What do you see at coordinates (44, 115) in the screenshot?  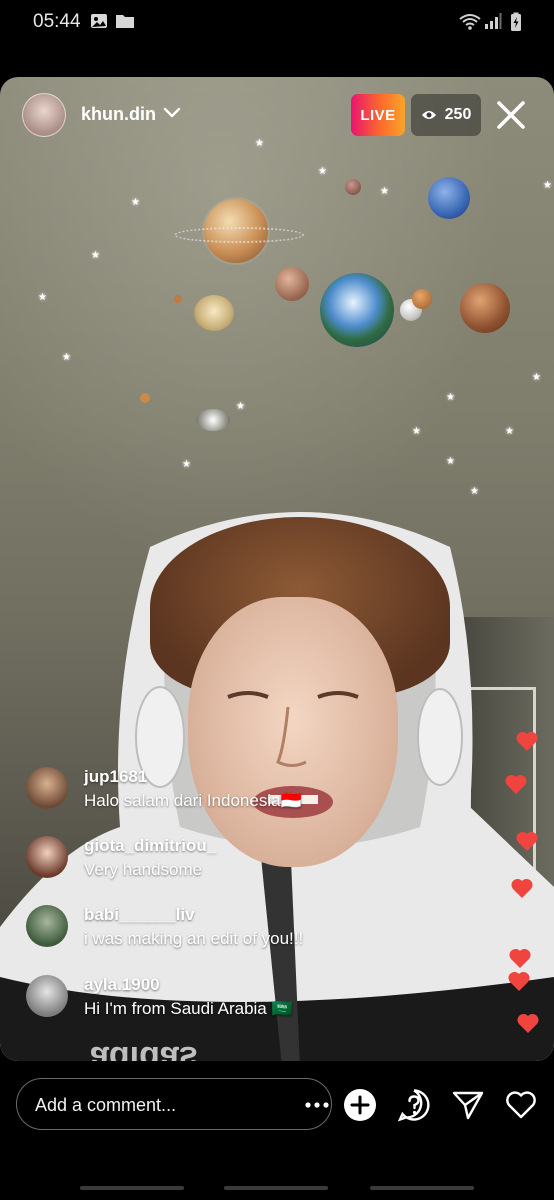 I see `host-avatar` at bounding box center [44, 115].